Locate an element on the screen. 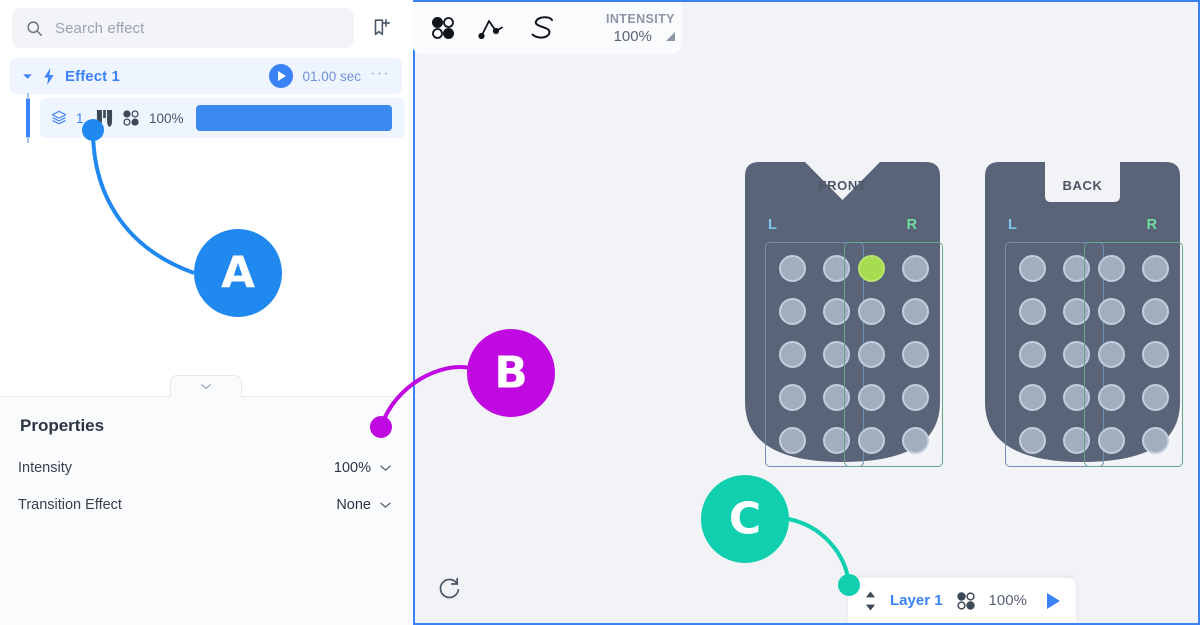 This screenshot has height=625, width=1200. bottom-layer-bar: Layer 1 100% is located at coordinates (962, 600).